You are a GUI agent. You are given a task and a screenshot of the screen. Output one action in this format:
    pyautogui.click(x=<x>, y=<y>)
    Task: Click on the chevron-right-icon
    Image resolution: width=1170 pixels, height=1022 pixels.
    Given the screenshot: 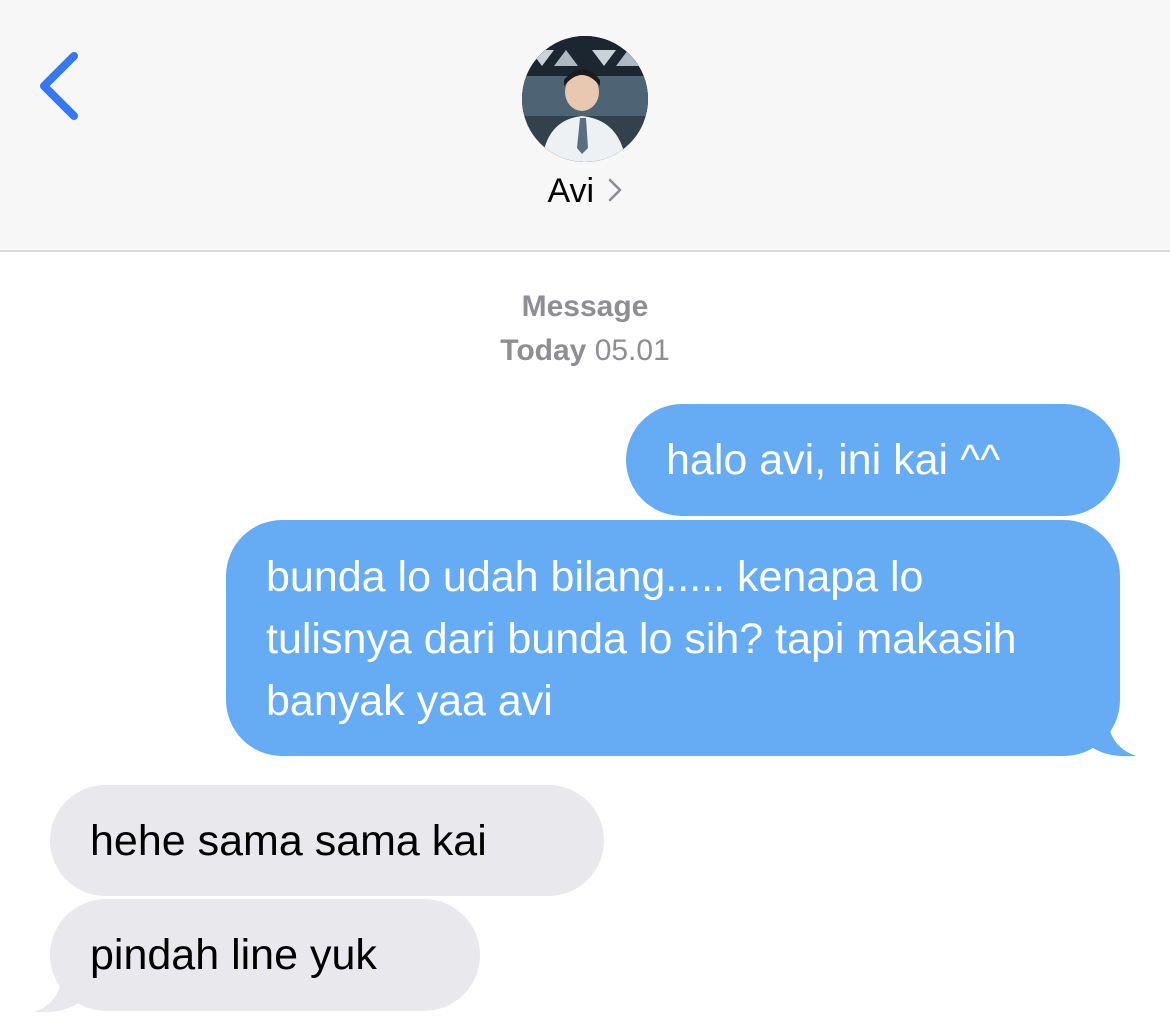 What is the action you would take?
    pyautogui.click(x=615, y=192)
    